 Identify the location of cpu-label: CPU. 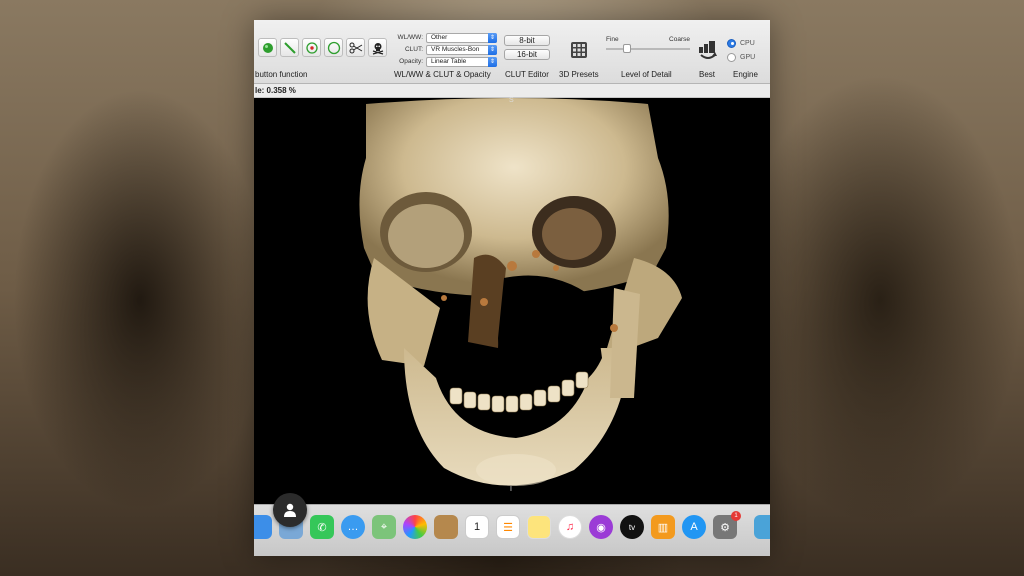
(747, 43).